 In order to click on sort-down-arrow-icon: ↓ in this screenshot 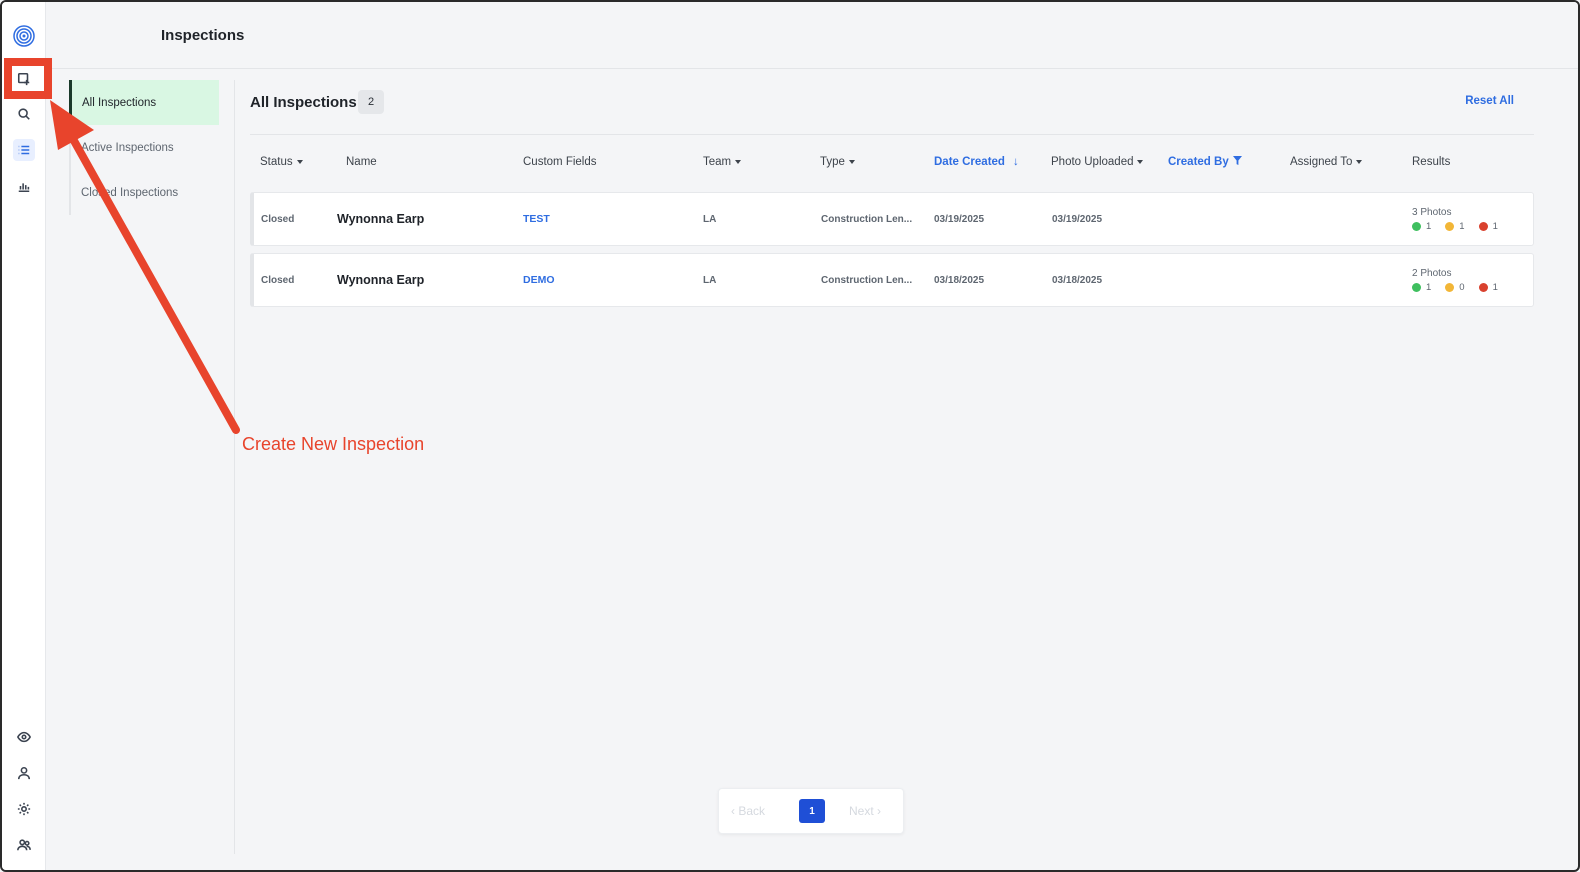, I will do `click(1015, 162)`.